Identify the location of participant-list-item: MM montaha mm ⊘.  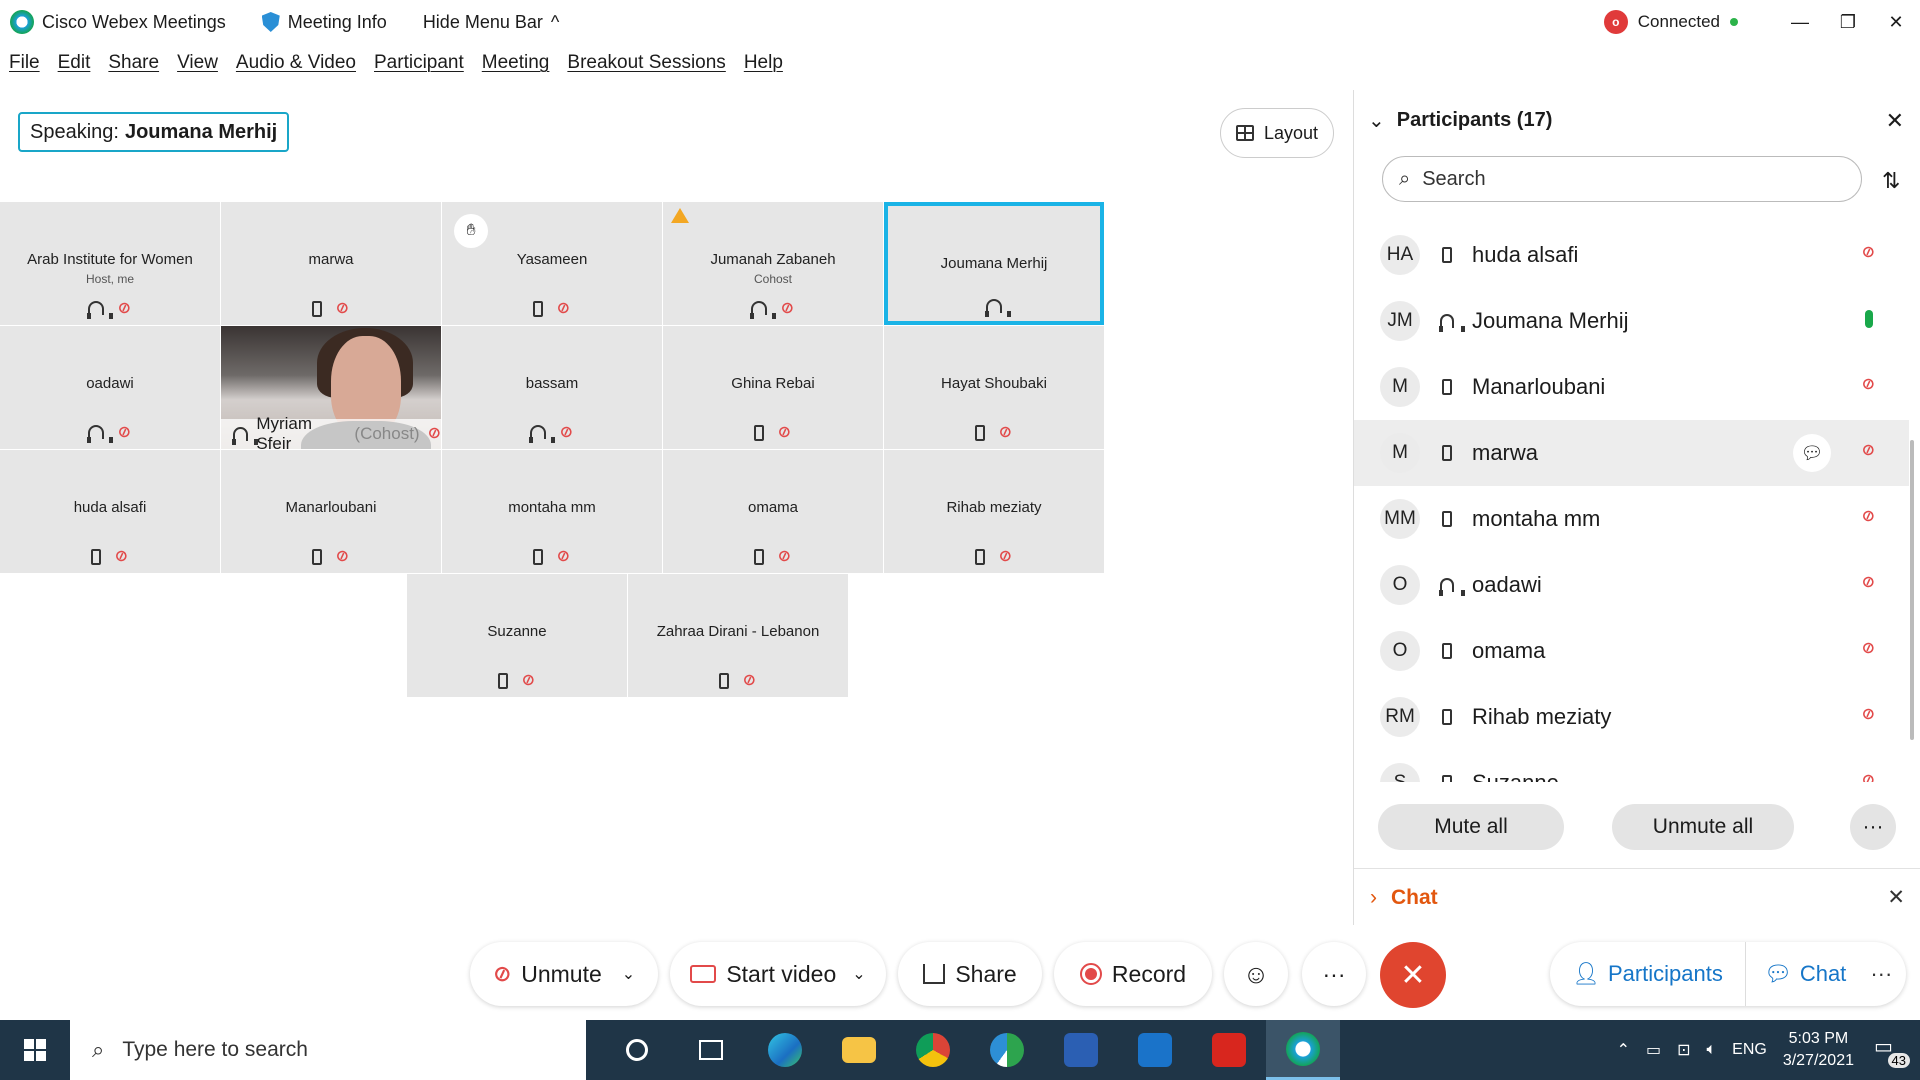
(1631, 519).